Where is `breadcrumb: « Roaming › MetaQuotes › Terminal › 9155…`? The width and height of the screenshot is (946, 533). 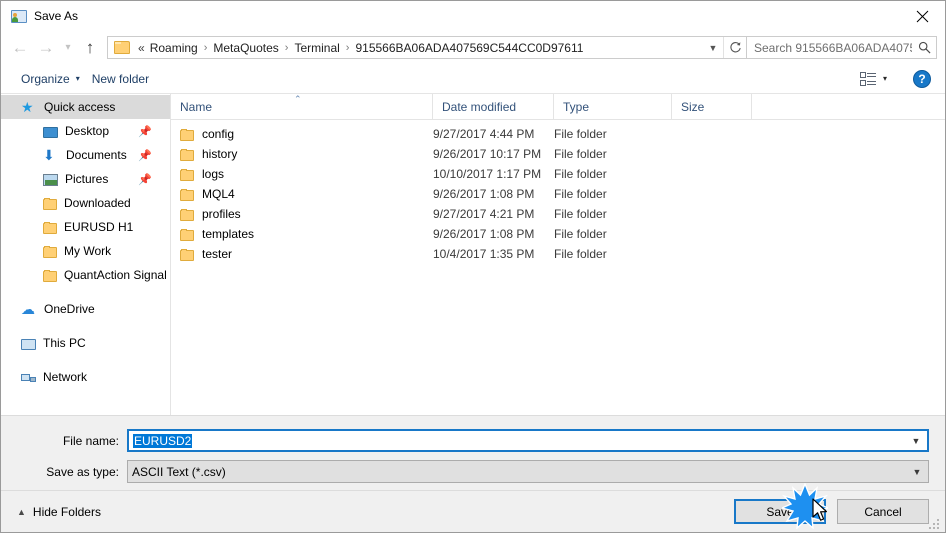
breadcrumb: « Roaming › MetaQuotes › Terminal › 9155… is located at coordinates (419, 48).